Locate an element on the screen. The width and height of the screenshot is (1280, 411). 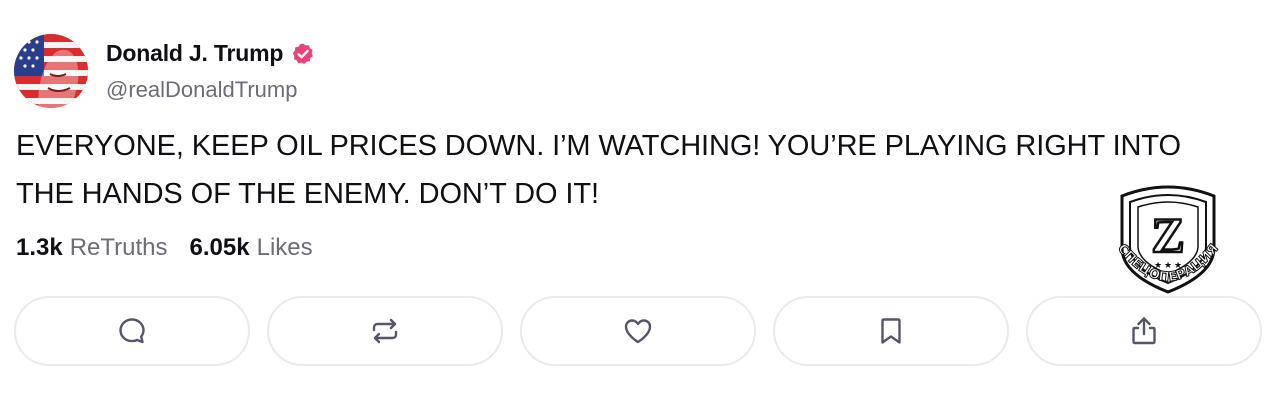
name-row: Donald J. Trump is located at coordinates (210, 53).